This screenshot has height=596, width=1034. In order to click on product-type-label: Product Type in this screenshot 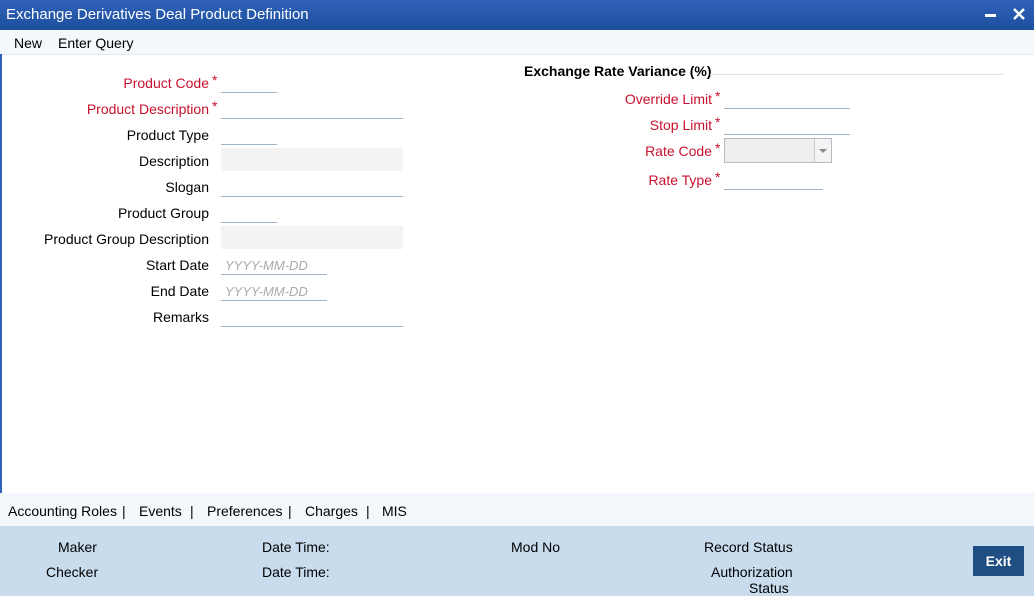, I will do `click(167, 135)`.